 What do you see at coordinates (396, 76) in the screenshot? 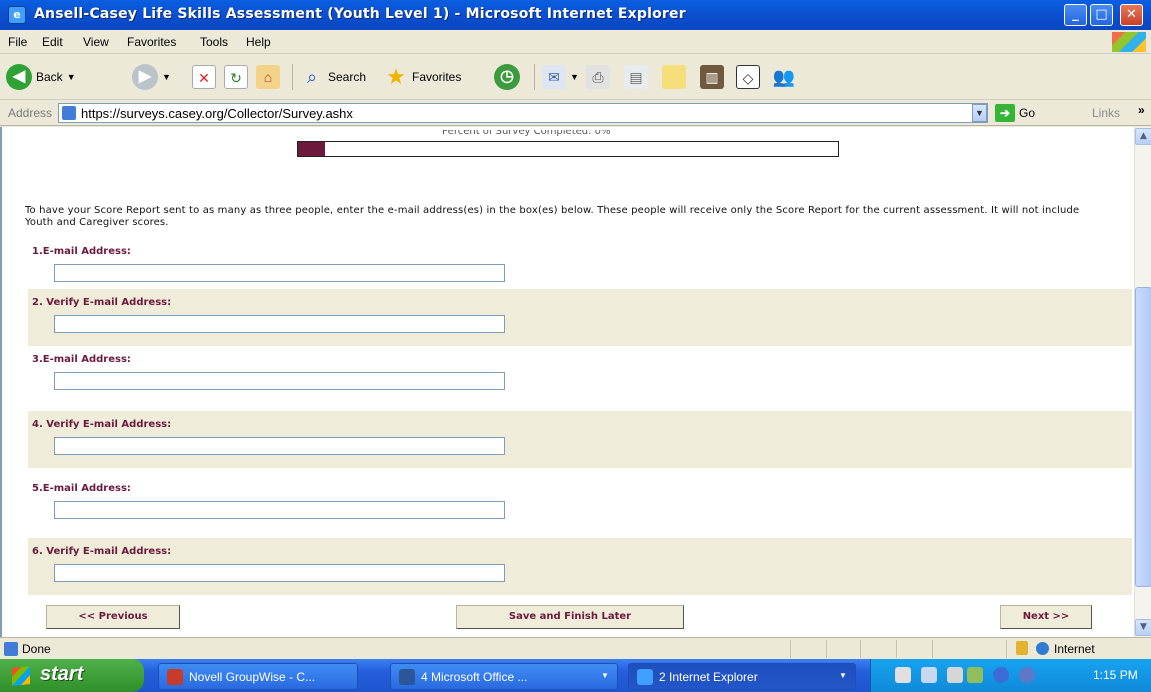
I see `favorites-star-icon: ★` at bounding box center [396, 76].